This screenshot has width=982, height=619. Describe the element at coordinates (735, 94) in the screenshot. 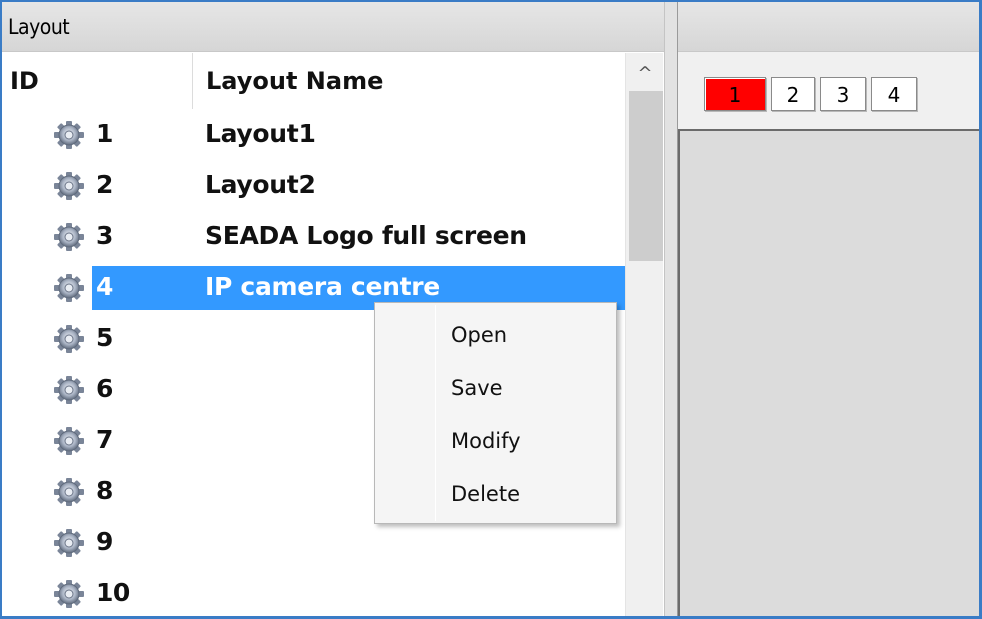

I see `page-tab-1: 1` at that location.